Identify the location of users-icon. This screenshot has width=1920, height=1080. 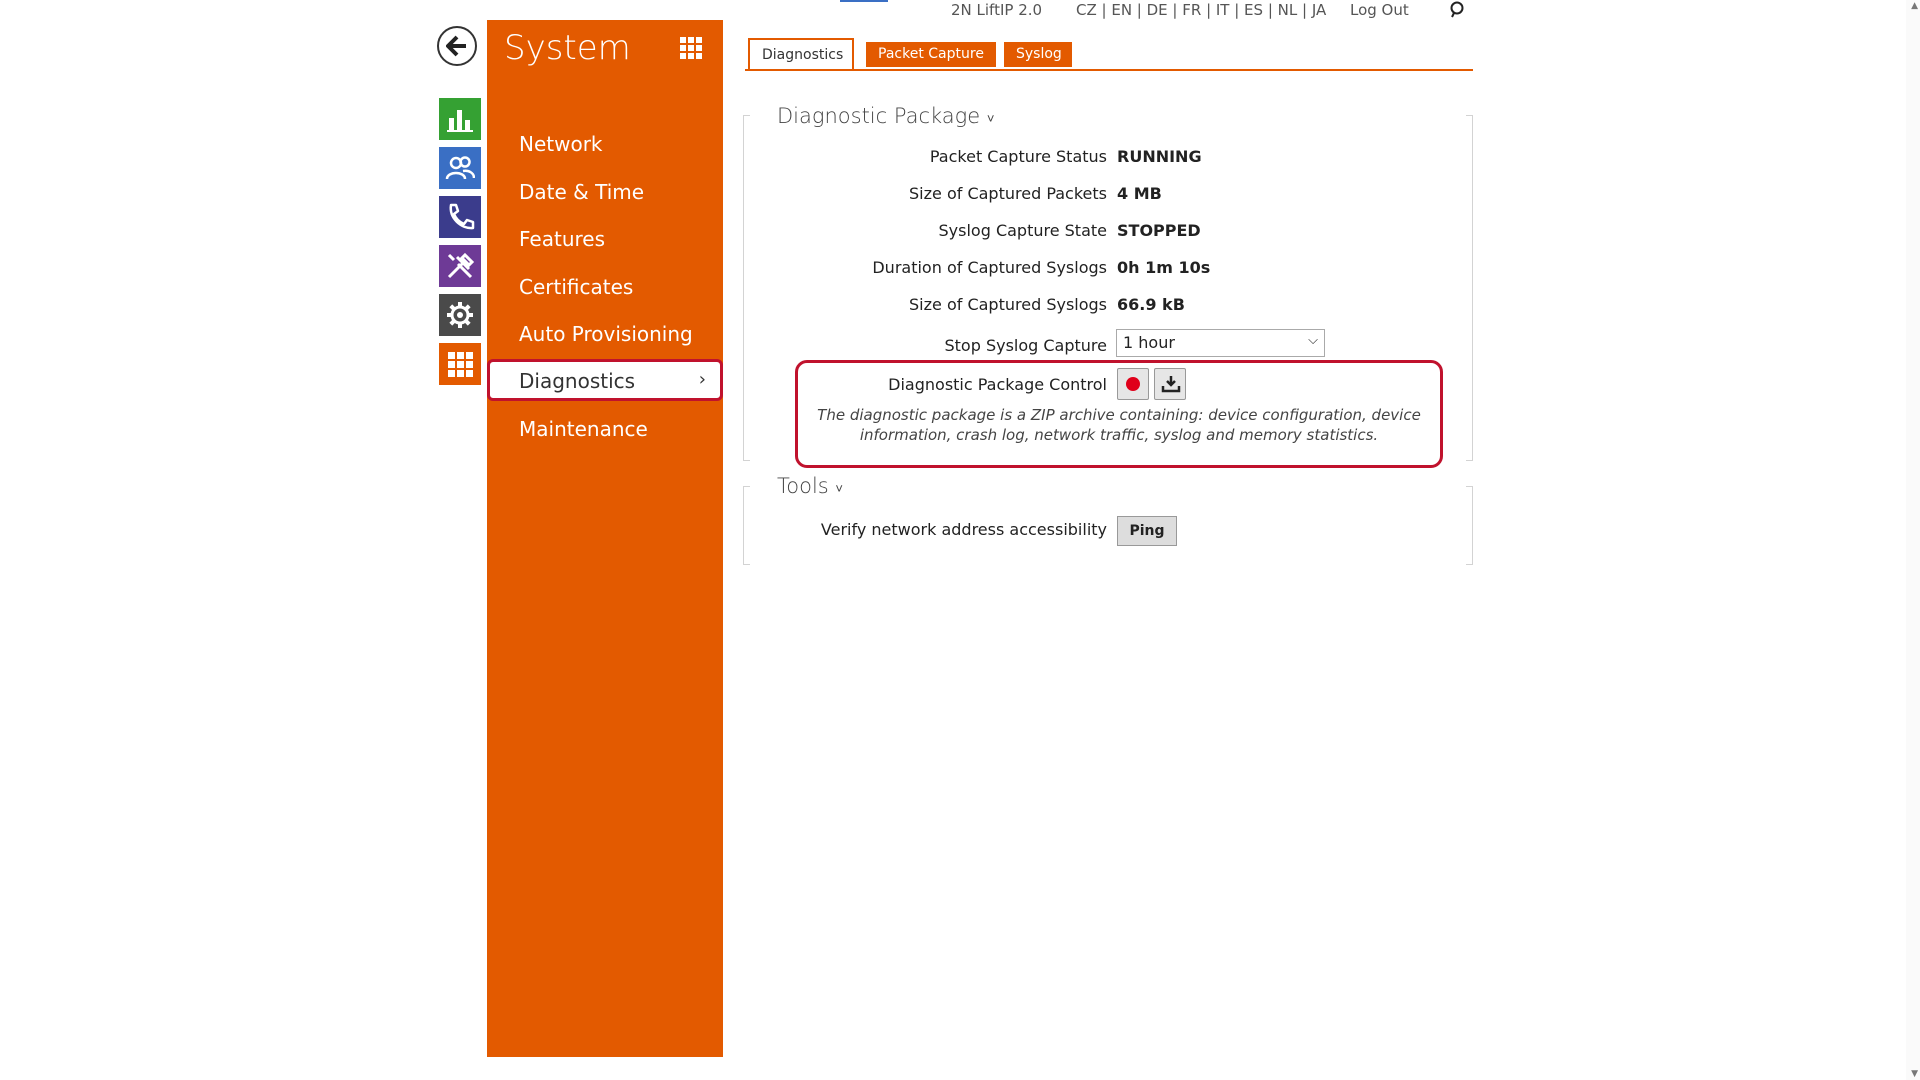
(460, 168).